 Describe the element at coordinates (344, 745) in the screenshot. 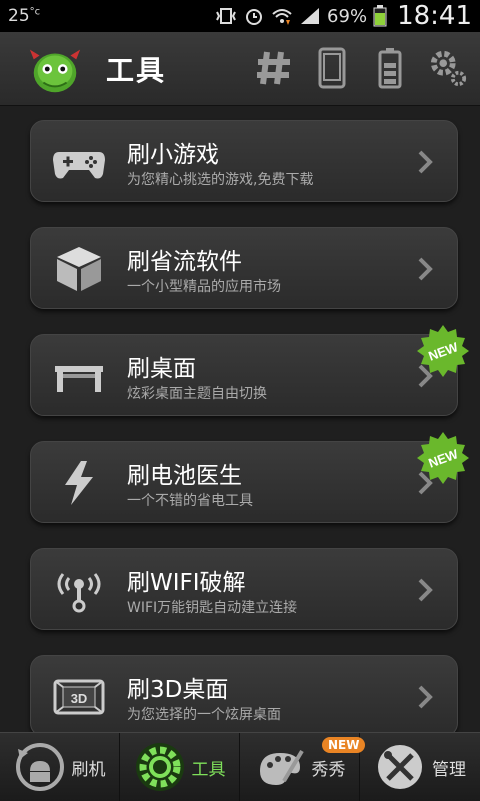

I see `new-badge: NEW` at that location.